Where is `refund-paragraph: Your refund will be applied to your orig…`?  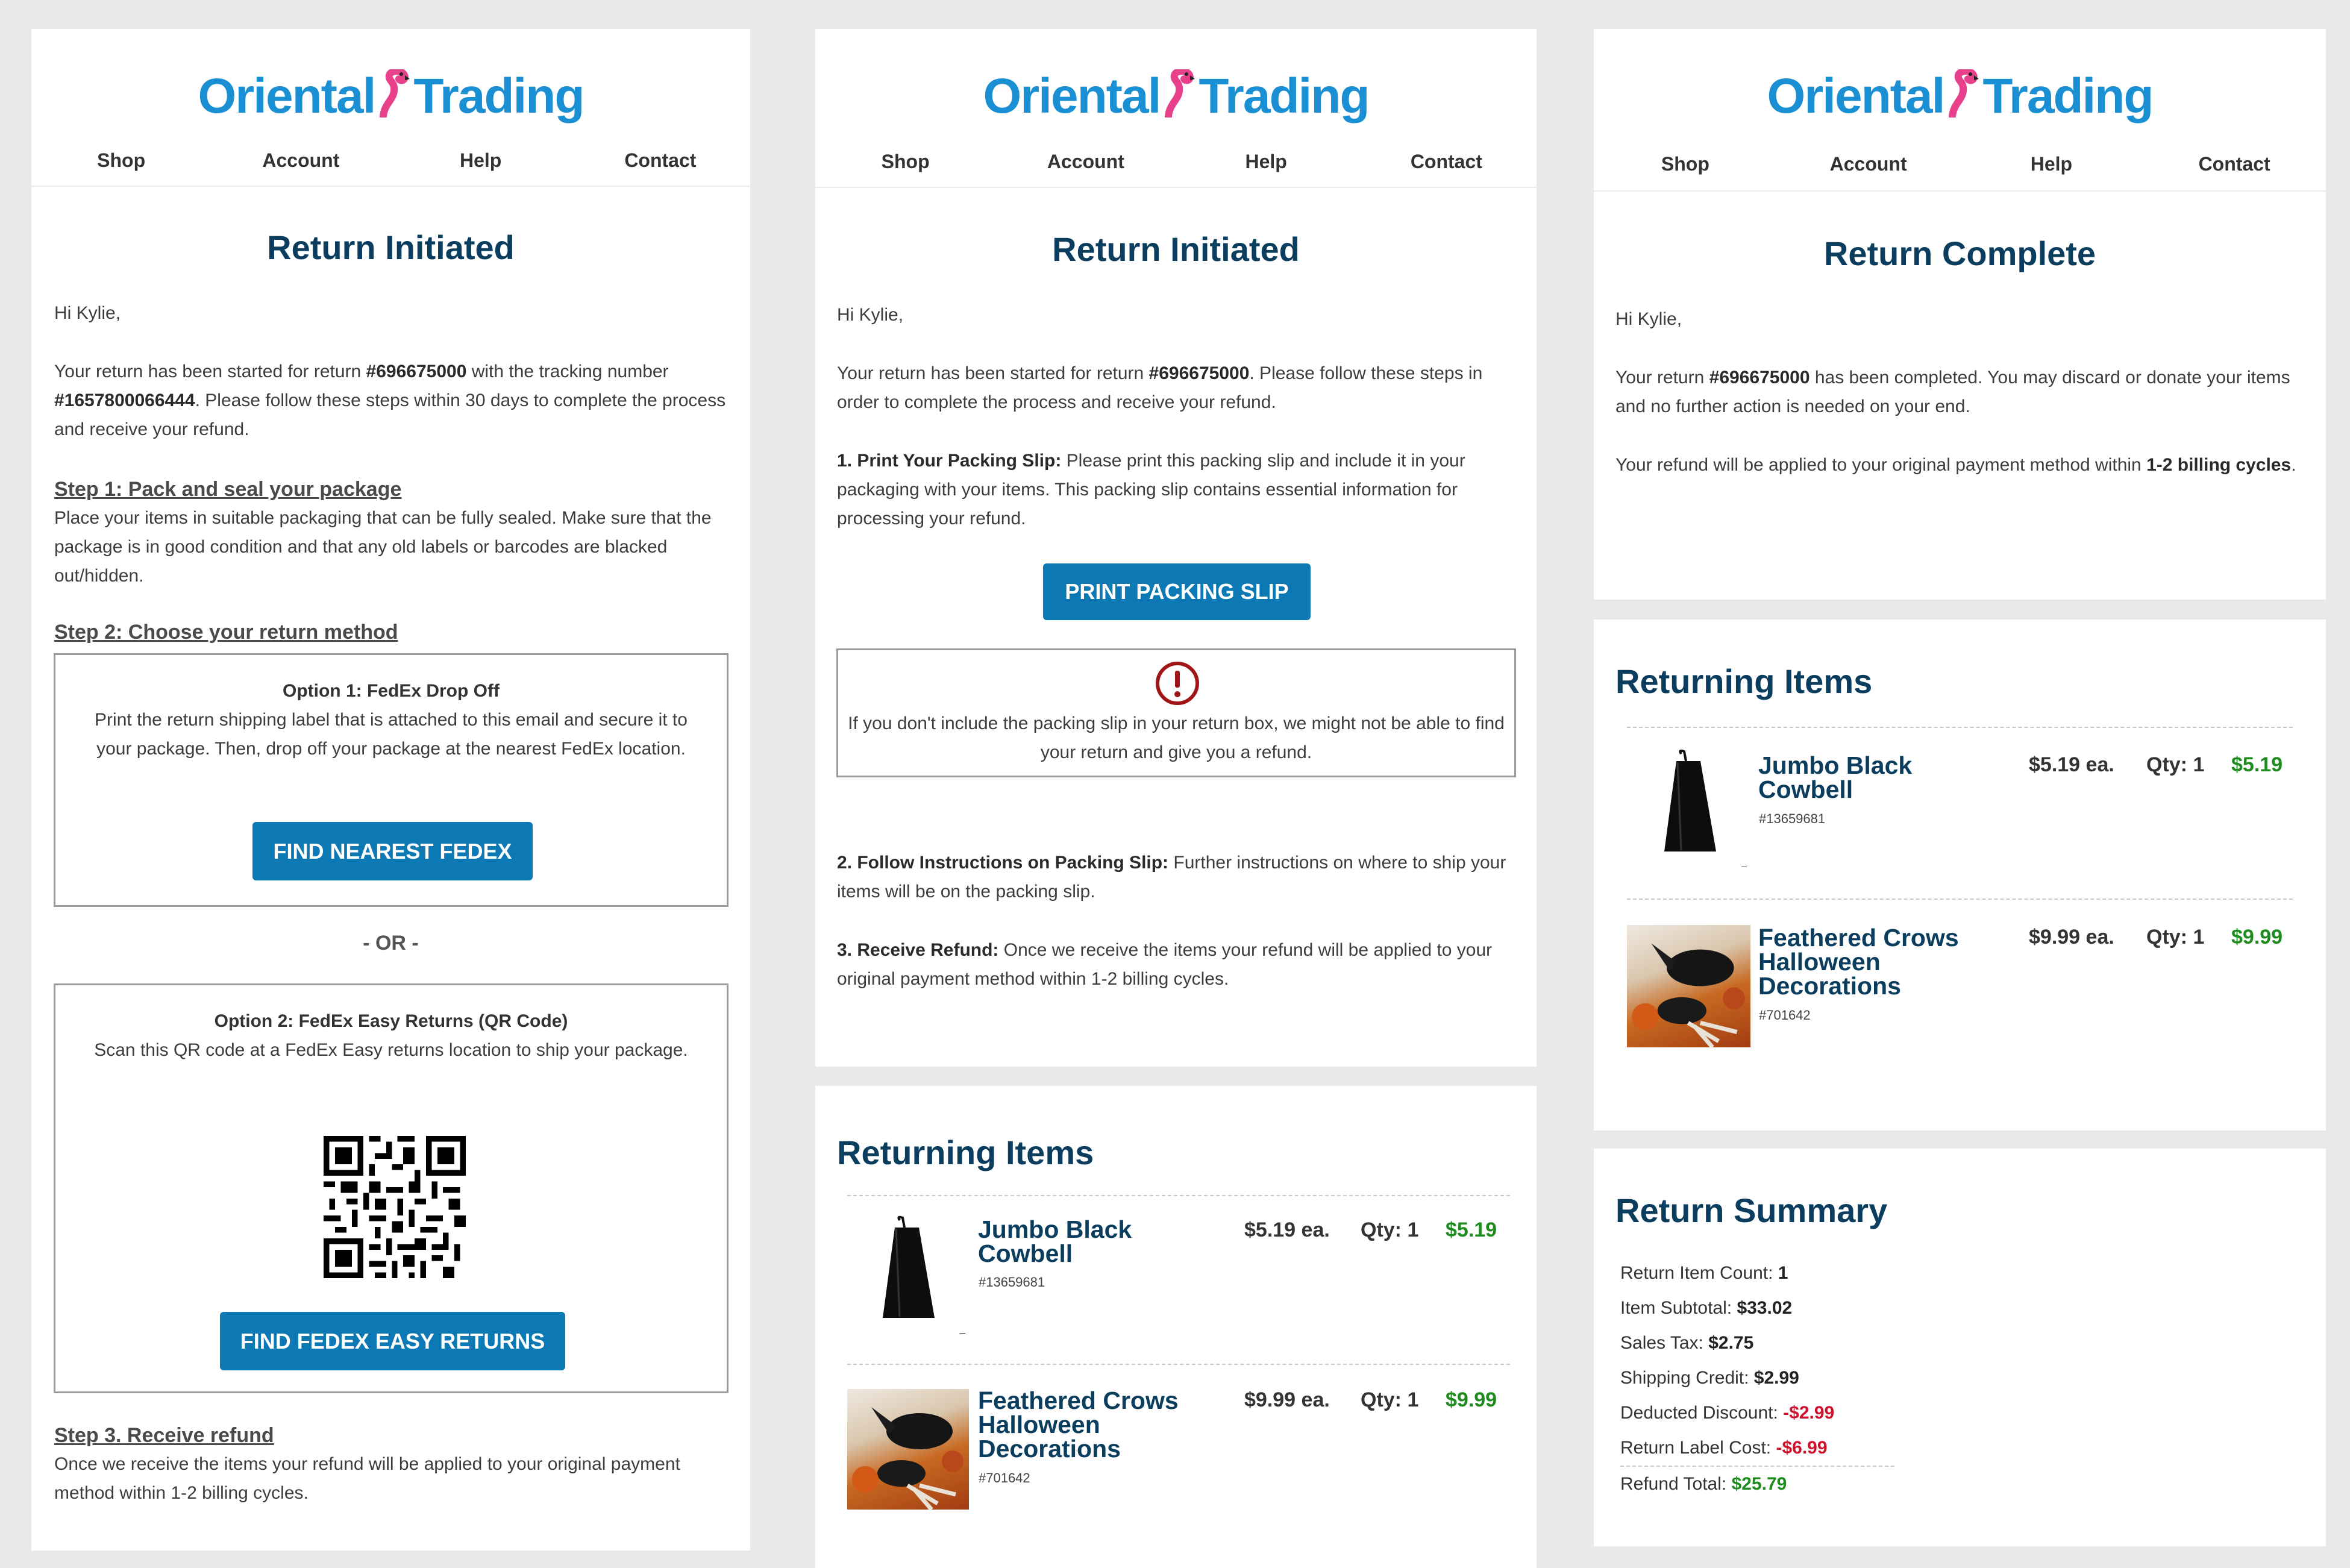 refund-paragraph: Your refund will be applied to your orig… is located at coordinates (1955, 465).